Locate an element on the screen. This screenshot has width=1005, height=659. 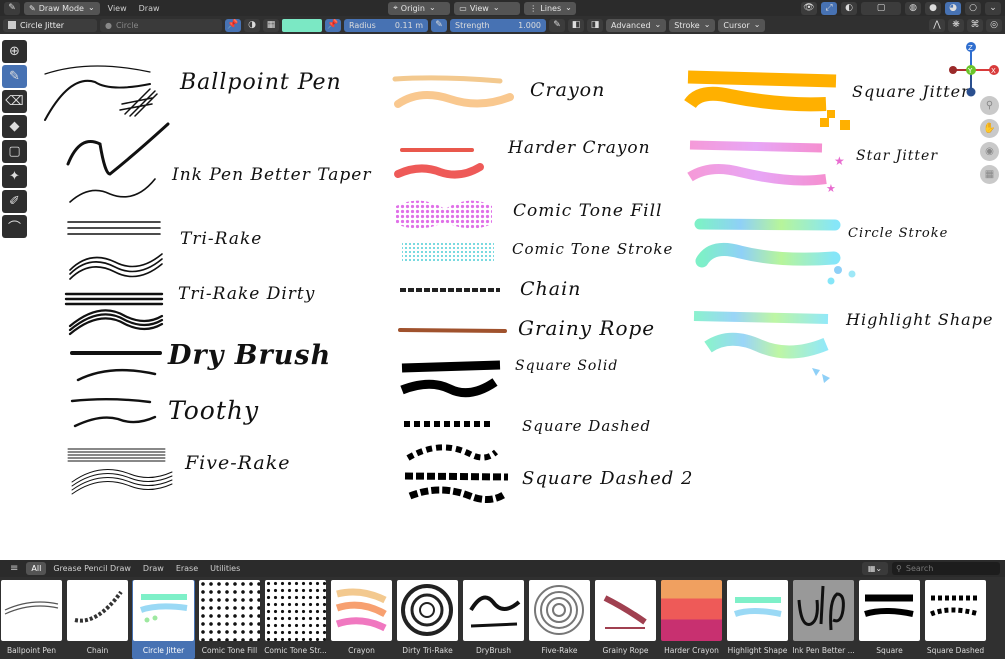
brush-selector: Circle Jitter is located at coordinates (50, 25).